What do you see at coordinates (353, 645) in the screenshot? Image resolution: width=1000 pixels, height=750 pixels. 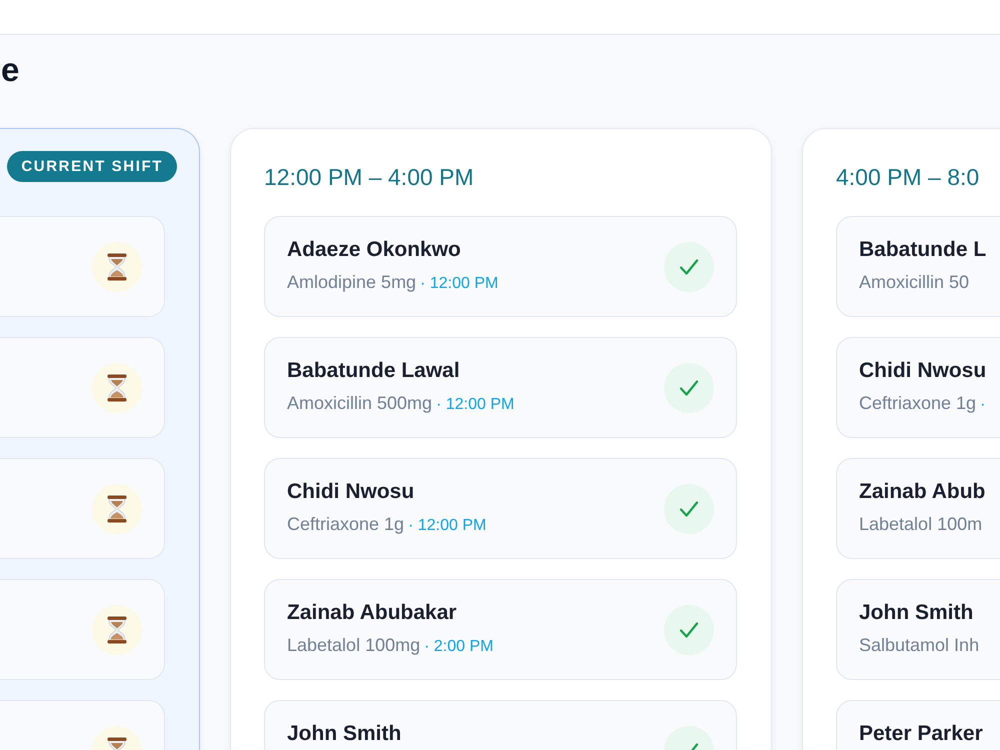 I see `medication-text: Labetalol 100mg` at bounding box center [353, 645].